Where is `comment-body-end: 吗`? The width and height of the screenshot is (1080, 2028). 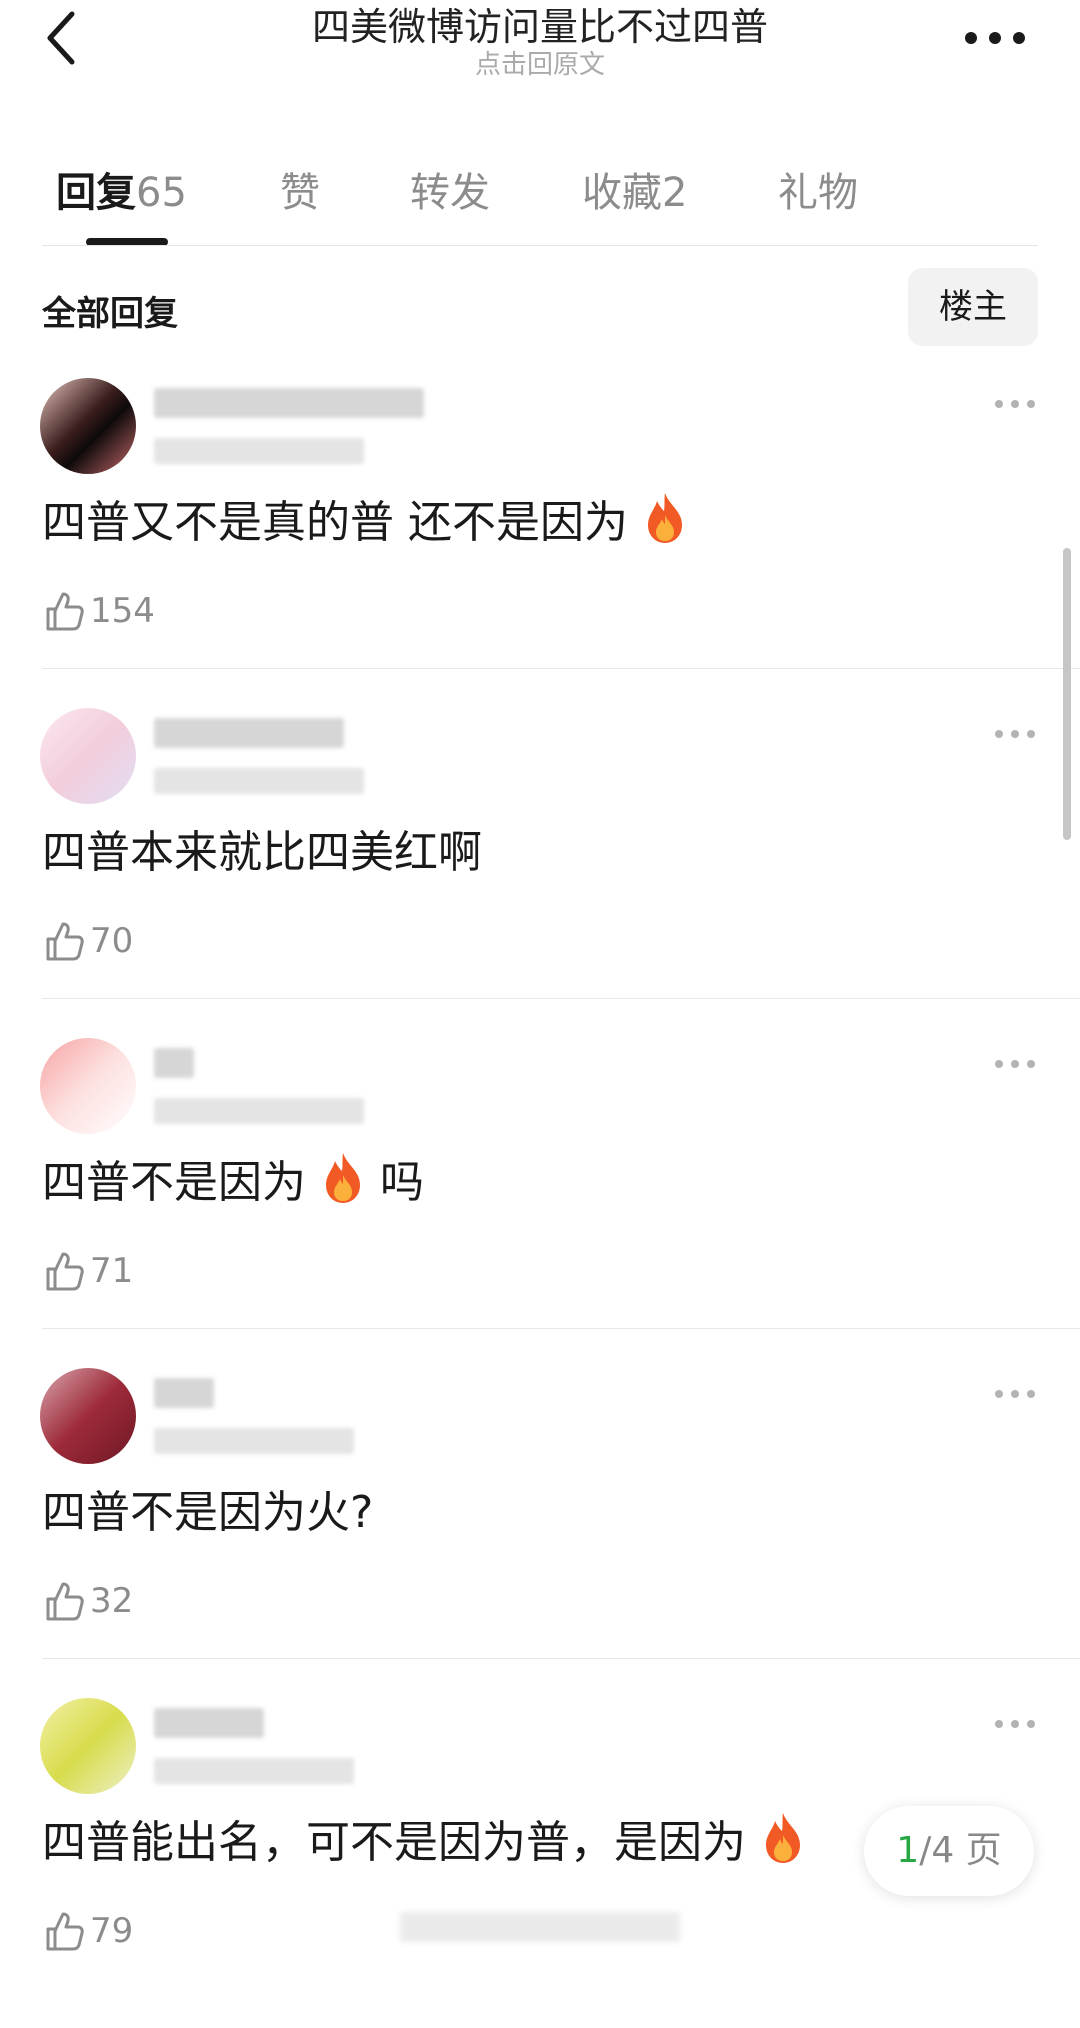
comment-body-end: 吗 is located at coordinates (402, 1182).